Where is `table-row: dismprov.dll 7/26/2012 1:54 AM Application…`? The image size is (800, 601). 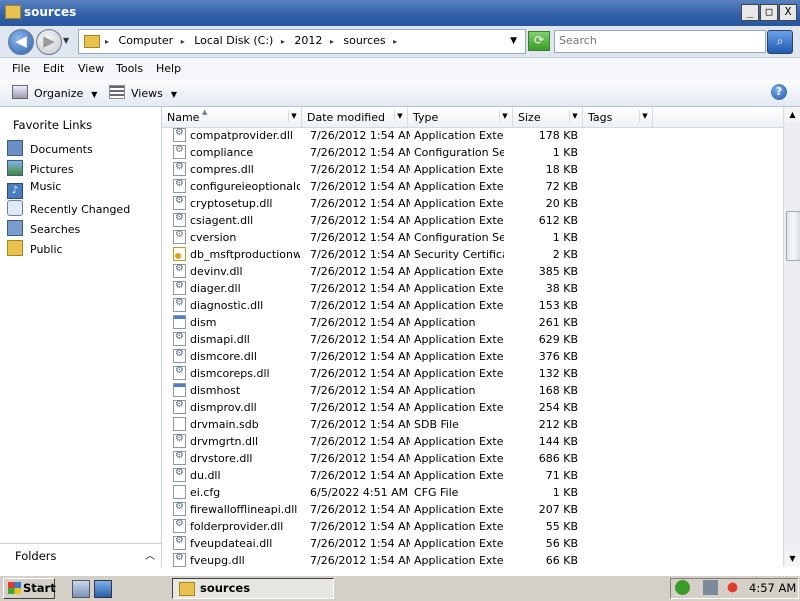 table-row: dismprov.dll 7/26/2012 1:54 AM Application… is located at coordinates (472, 407).